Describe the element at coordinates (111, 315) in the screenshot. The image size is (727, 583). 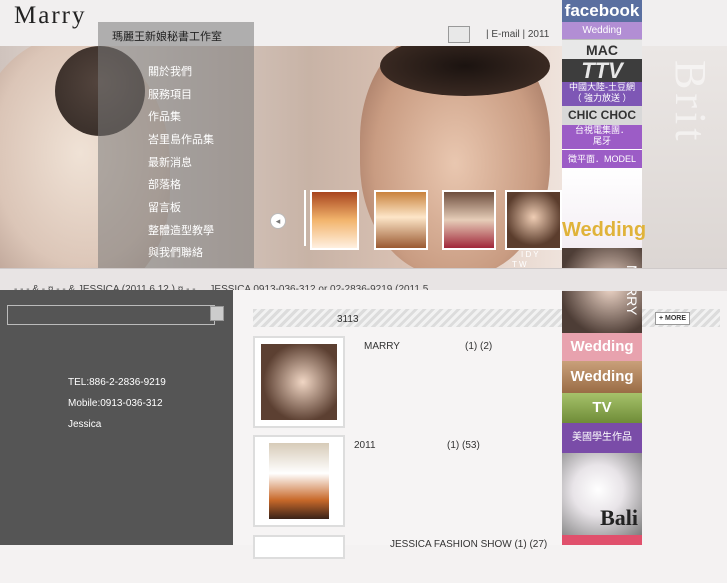
I see `search-input` at that location.